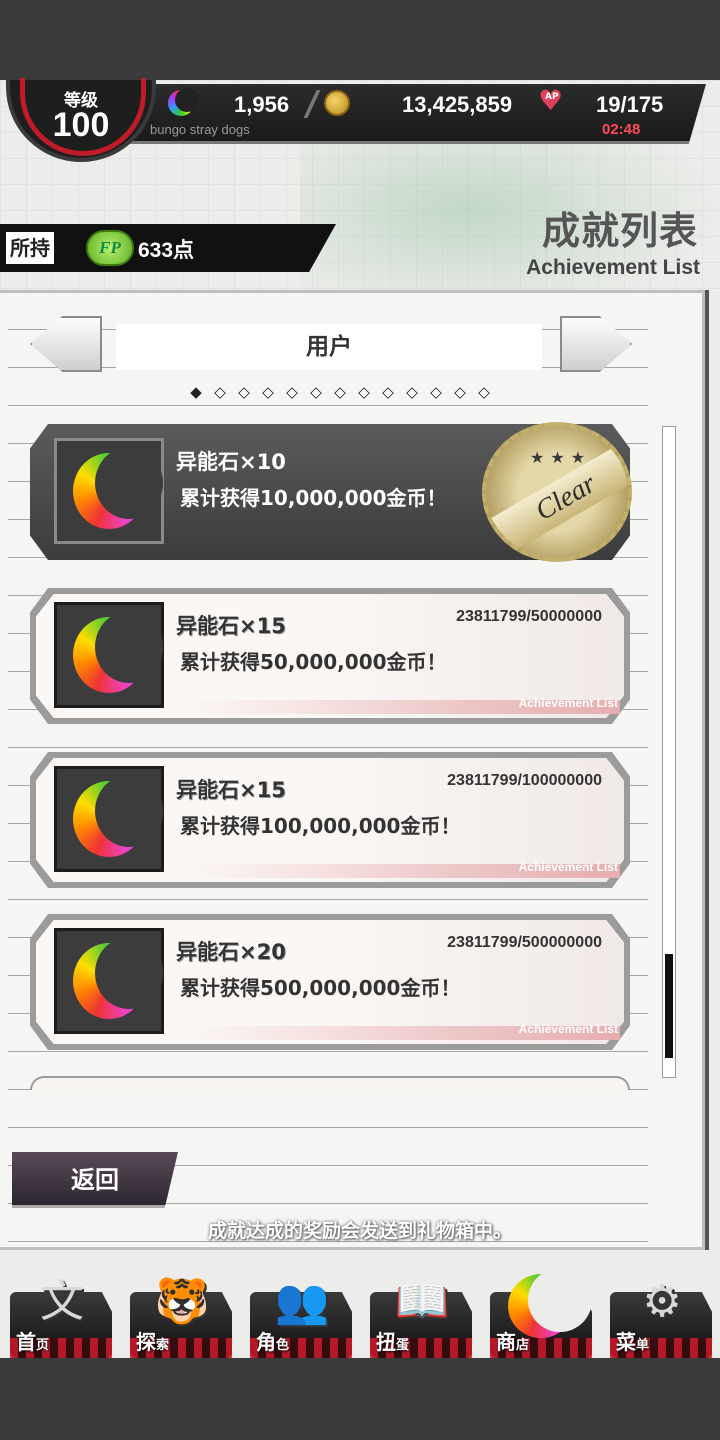  I want to click on system-top-bar, so click(360, 40).